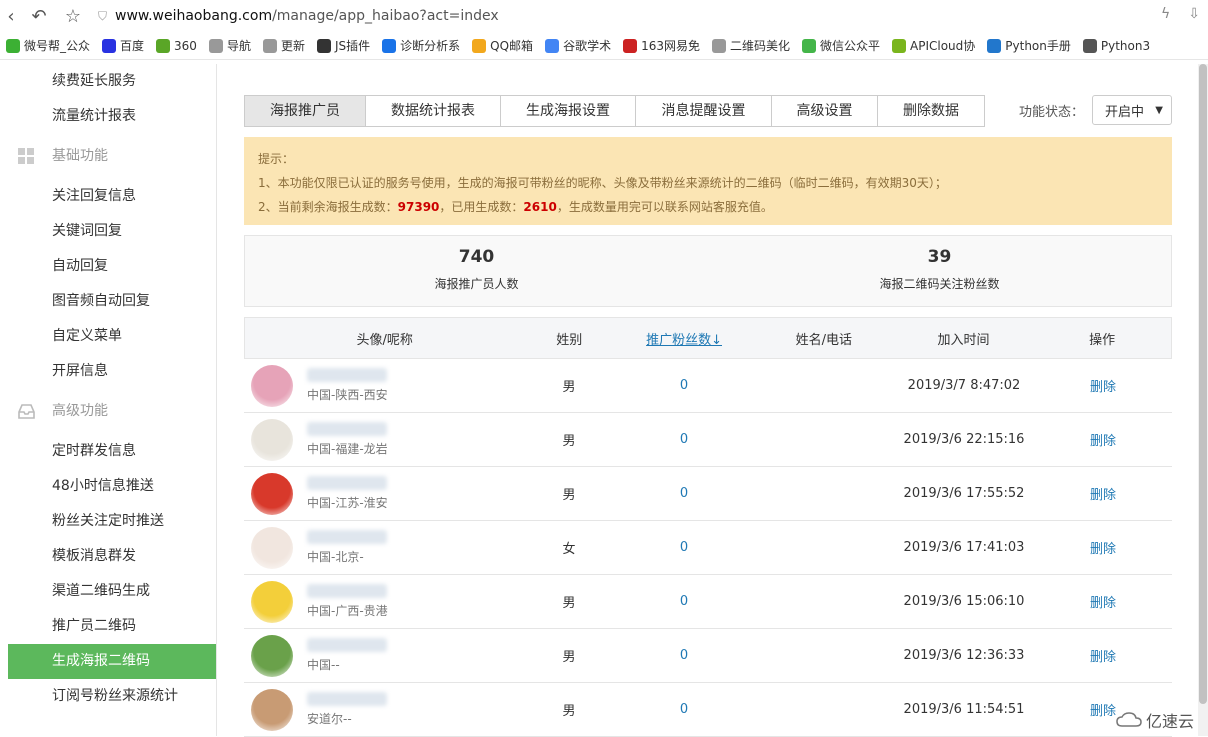  What do you see at coordinates (112, 301) in the screenshot?
I see `sidebar-item: 图音频自动回复` at bounding box center [112, 301].